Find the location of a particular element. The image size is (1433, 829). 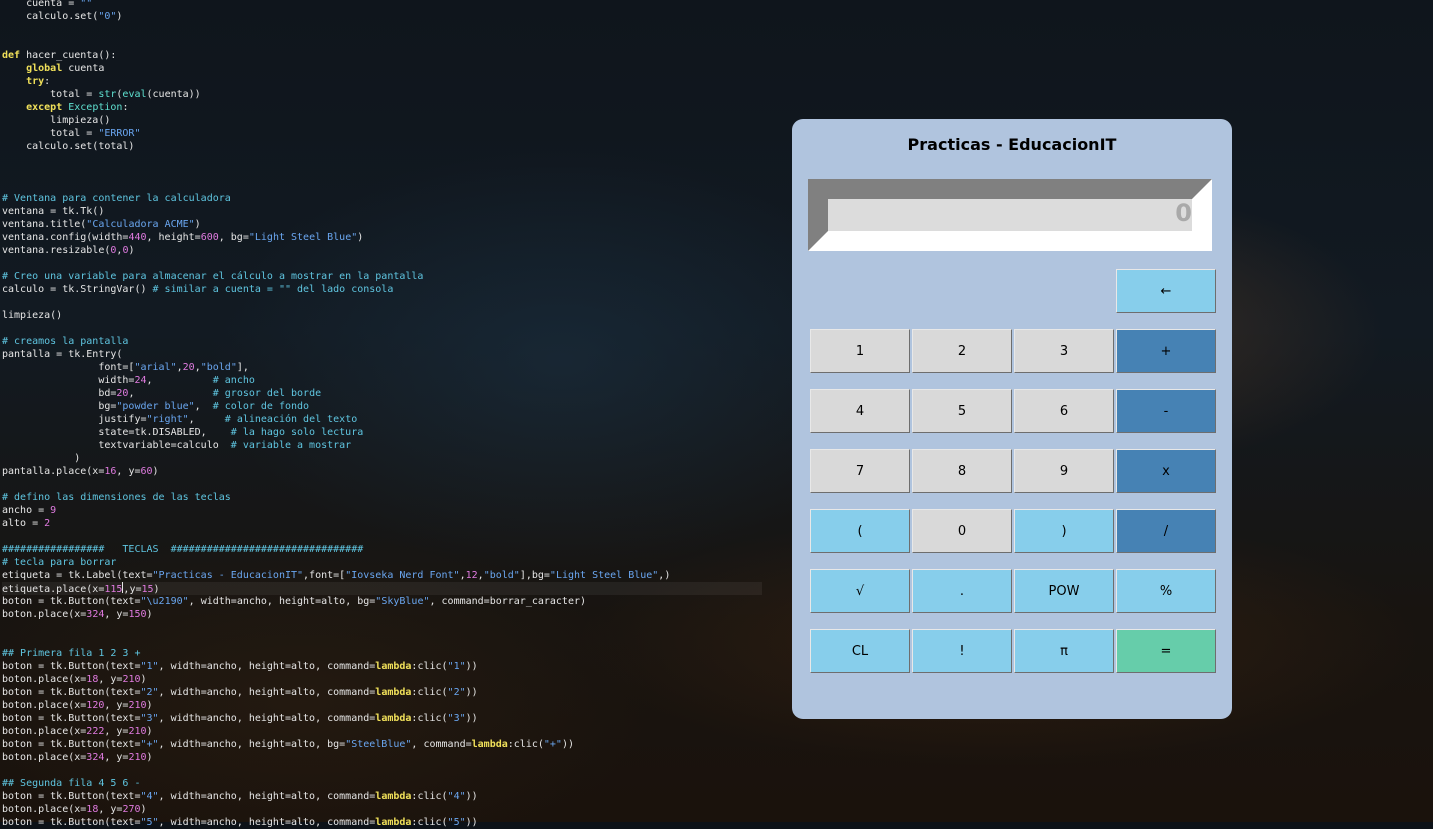

key-equals-button: = is located at coordinates (1166, 651).